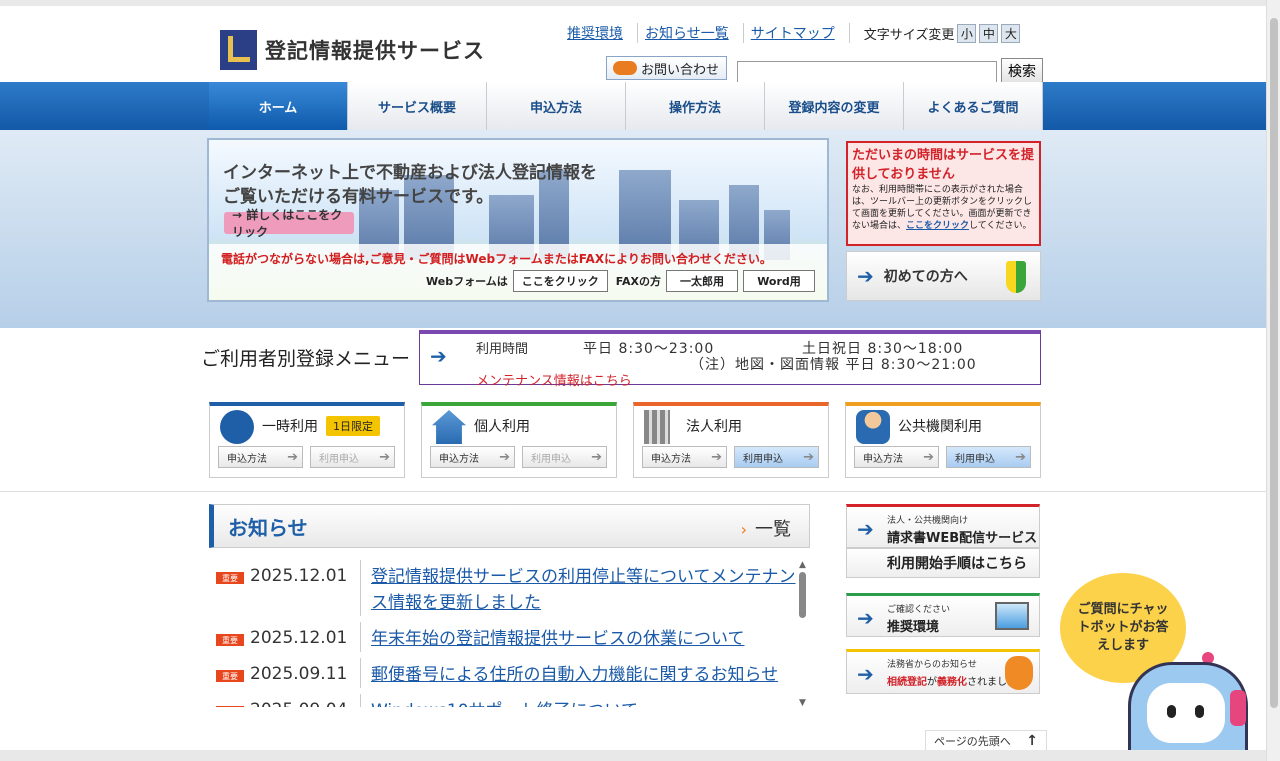  Describe the element at coordinates (657, 427) in the screenshot. I see `building-icon` at that location.